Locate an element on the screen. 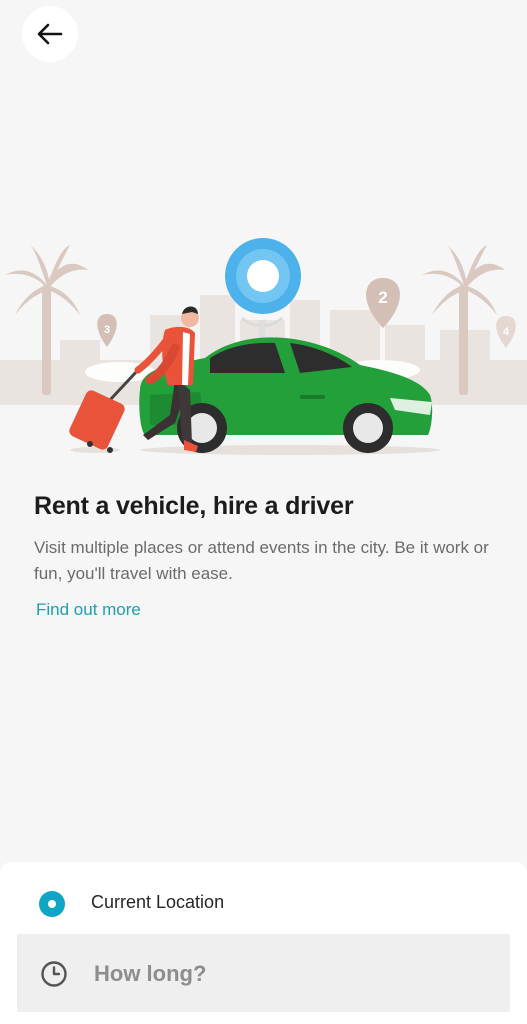 Image resolution: width=527 pixels, height=1024 pixels. map-pin-icon: 3 is located at coordinates (107, 330).